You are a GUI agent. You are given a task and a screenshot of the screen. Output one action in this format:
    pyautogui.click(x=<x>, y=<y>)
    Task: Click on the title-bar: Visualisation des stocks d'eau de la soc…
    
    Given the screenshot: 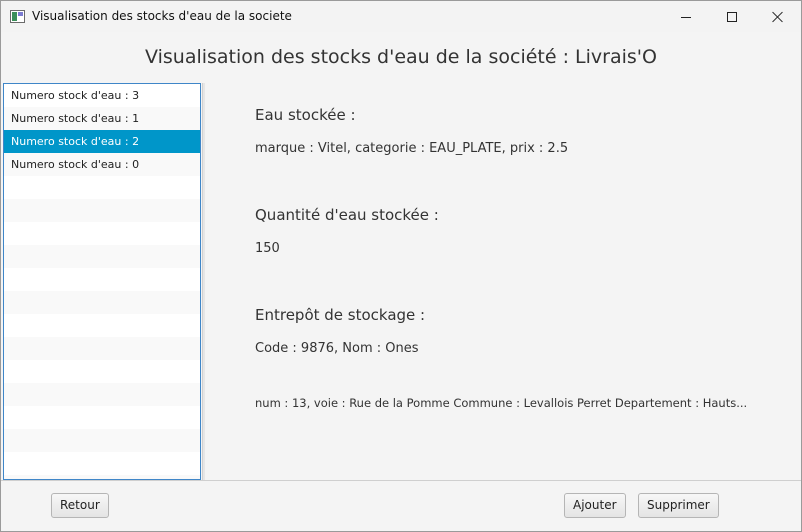 What is the action you would take?
    pyautogui.click(x=401, y=16)
    